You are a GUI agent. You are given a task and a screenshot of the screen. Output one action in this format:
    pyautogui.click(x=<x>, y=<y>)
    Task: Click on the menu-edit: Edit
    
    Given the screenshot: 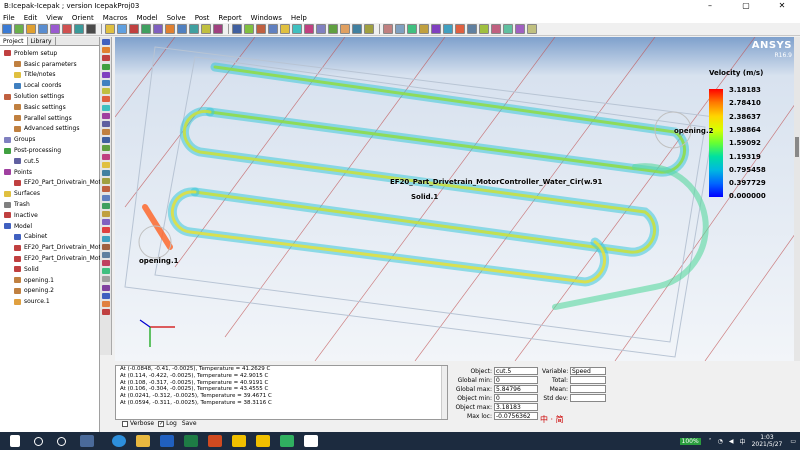 What is the action you would take?
    pyautogui.click(x=31, y=18)
    